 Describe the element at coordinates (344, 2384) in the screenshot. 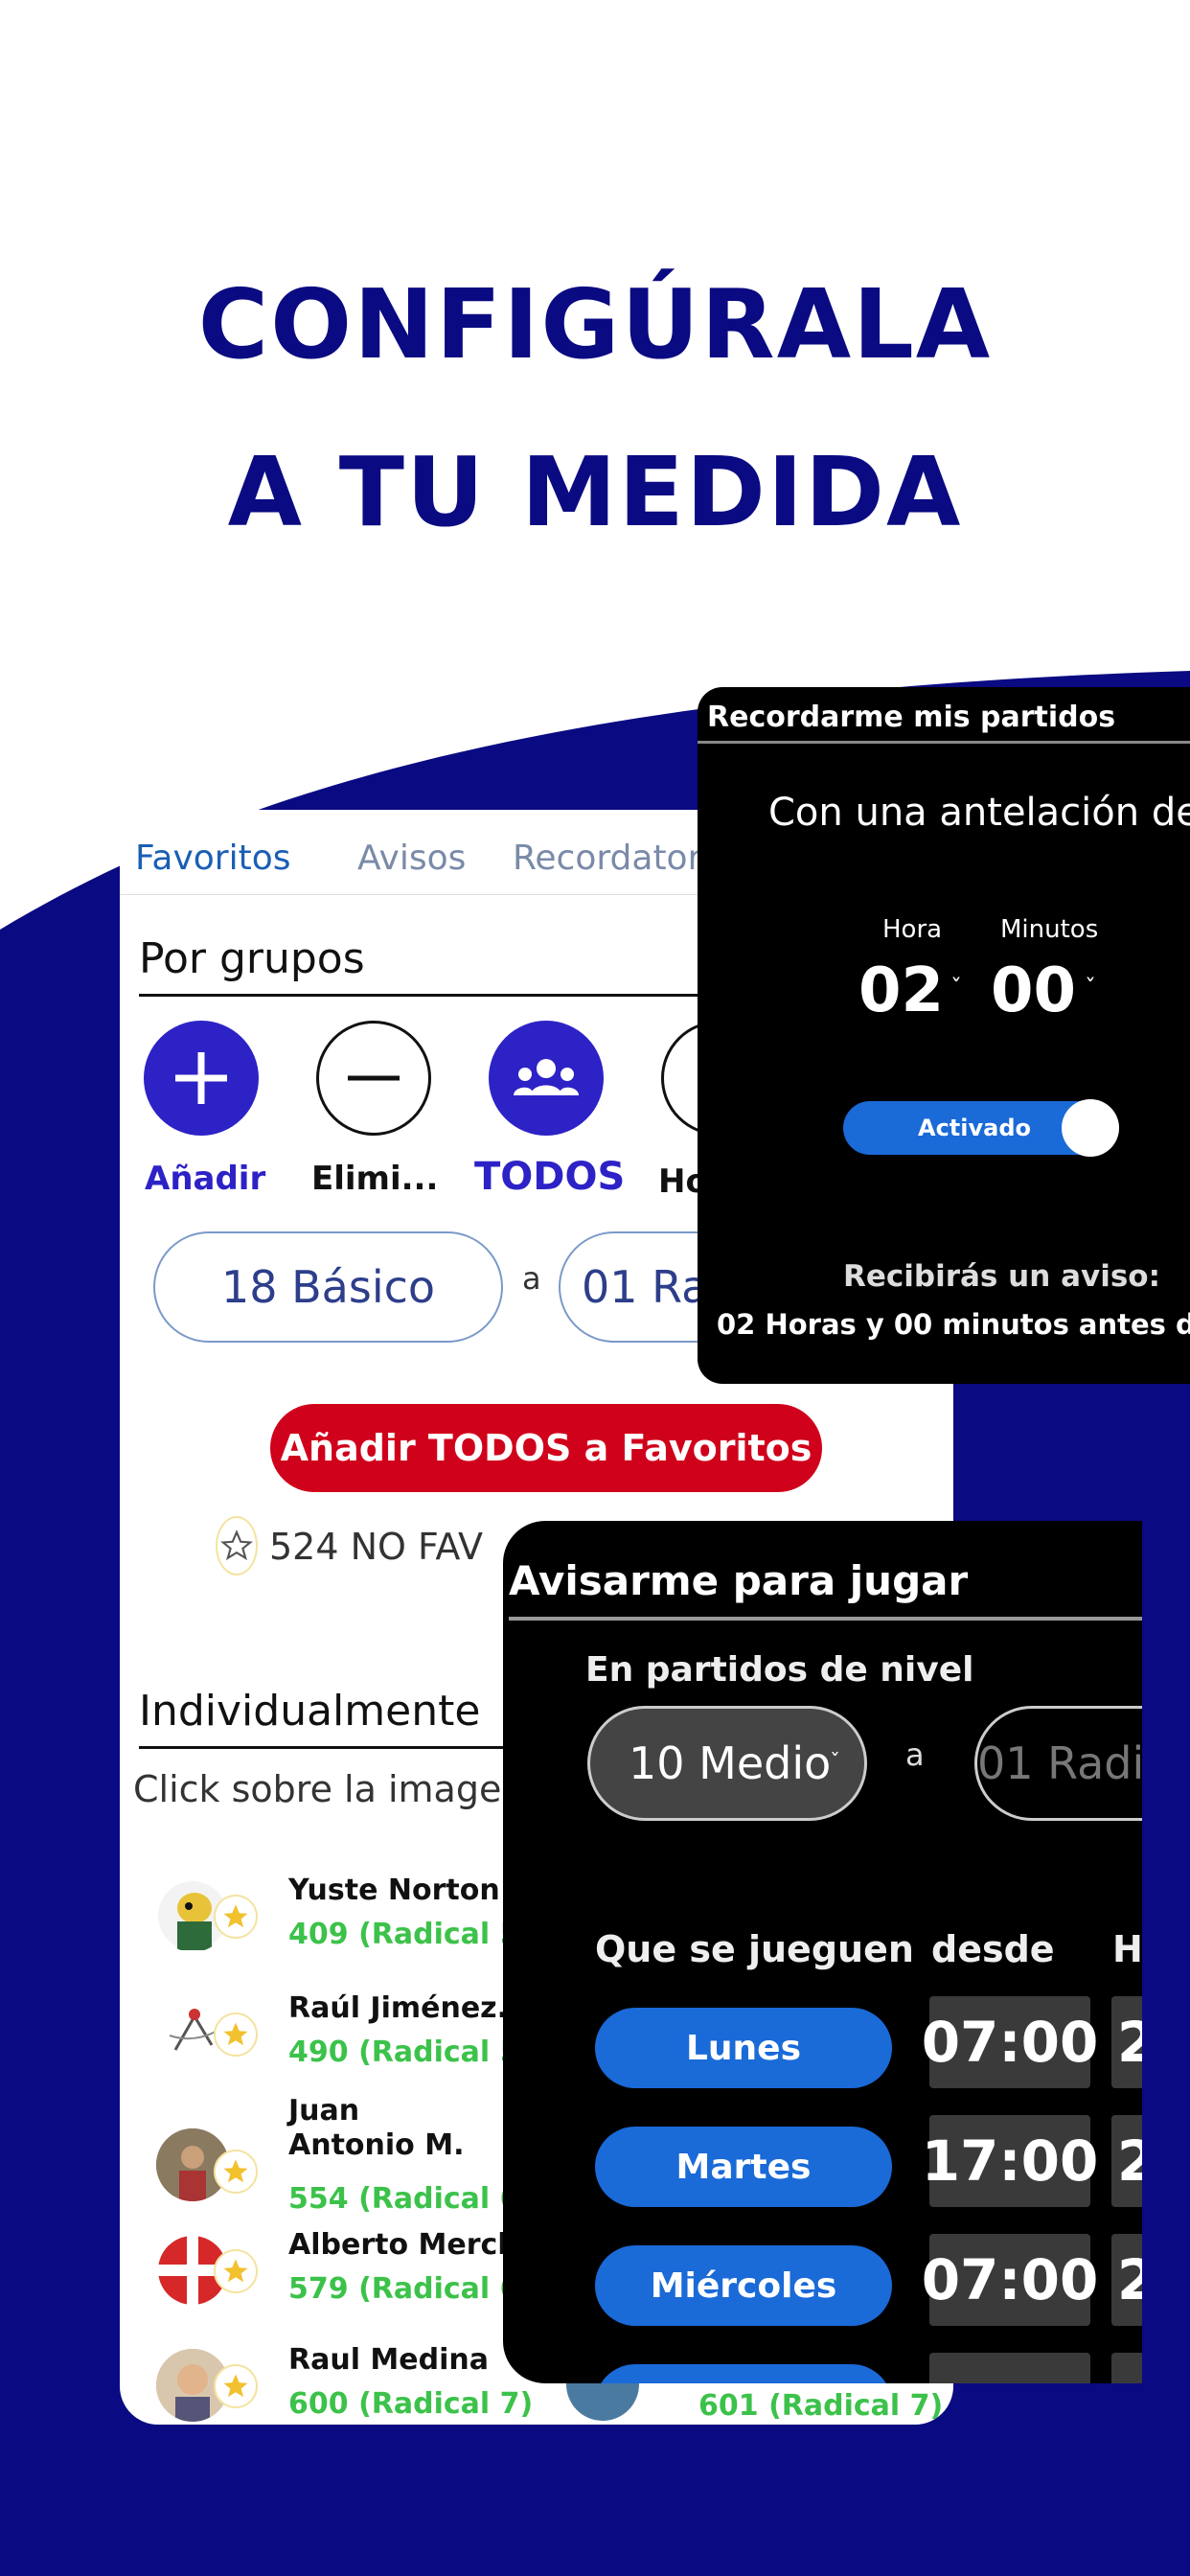

I see `list-item: Raul Medina 600 (Radical 7)` at that location.